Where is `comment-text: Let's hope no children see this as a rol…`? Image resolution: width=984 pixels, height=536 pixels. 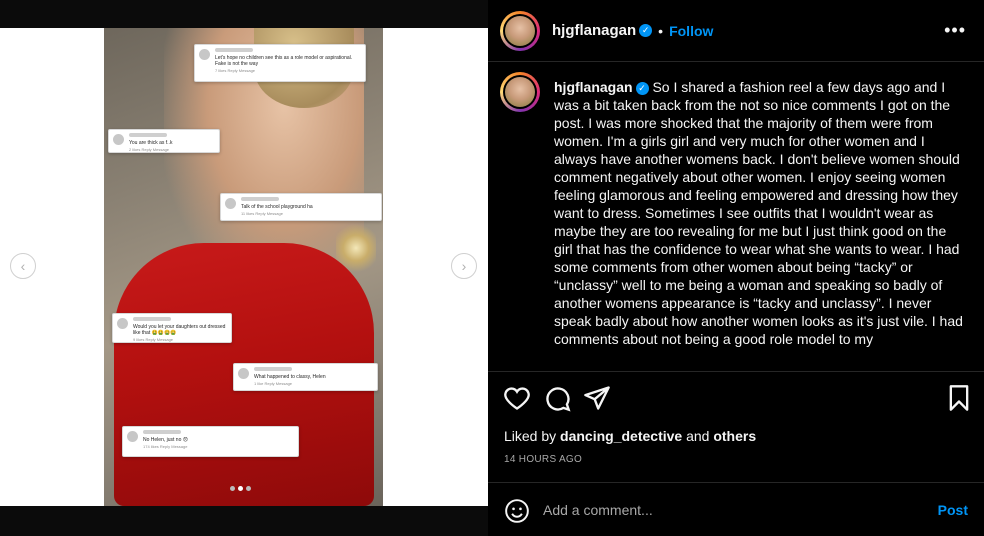
comment-text: Let's hope no children see this as a rol… is located at coordinates (284, 61).